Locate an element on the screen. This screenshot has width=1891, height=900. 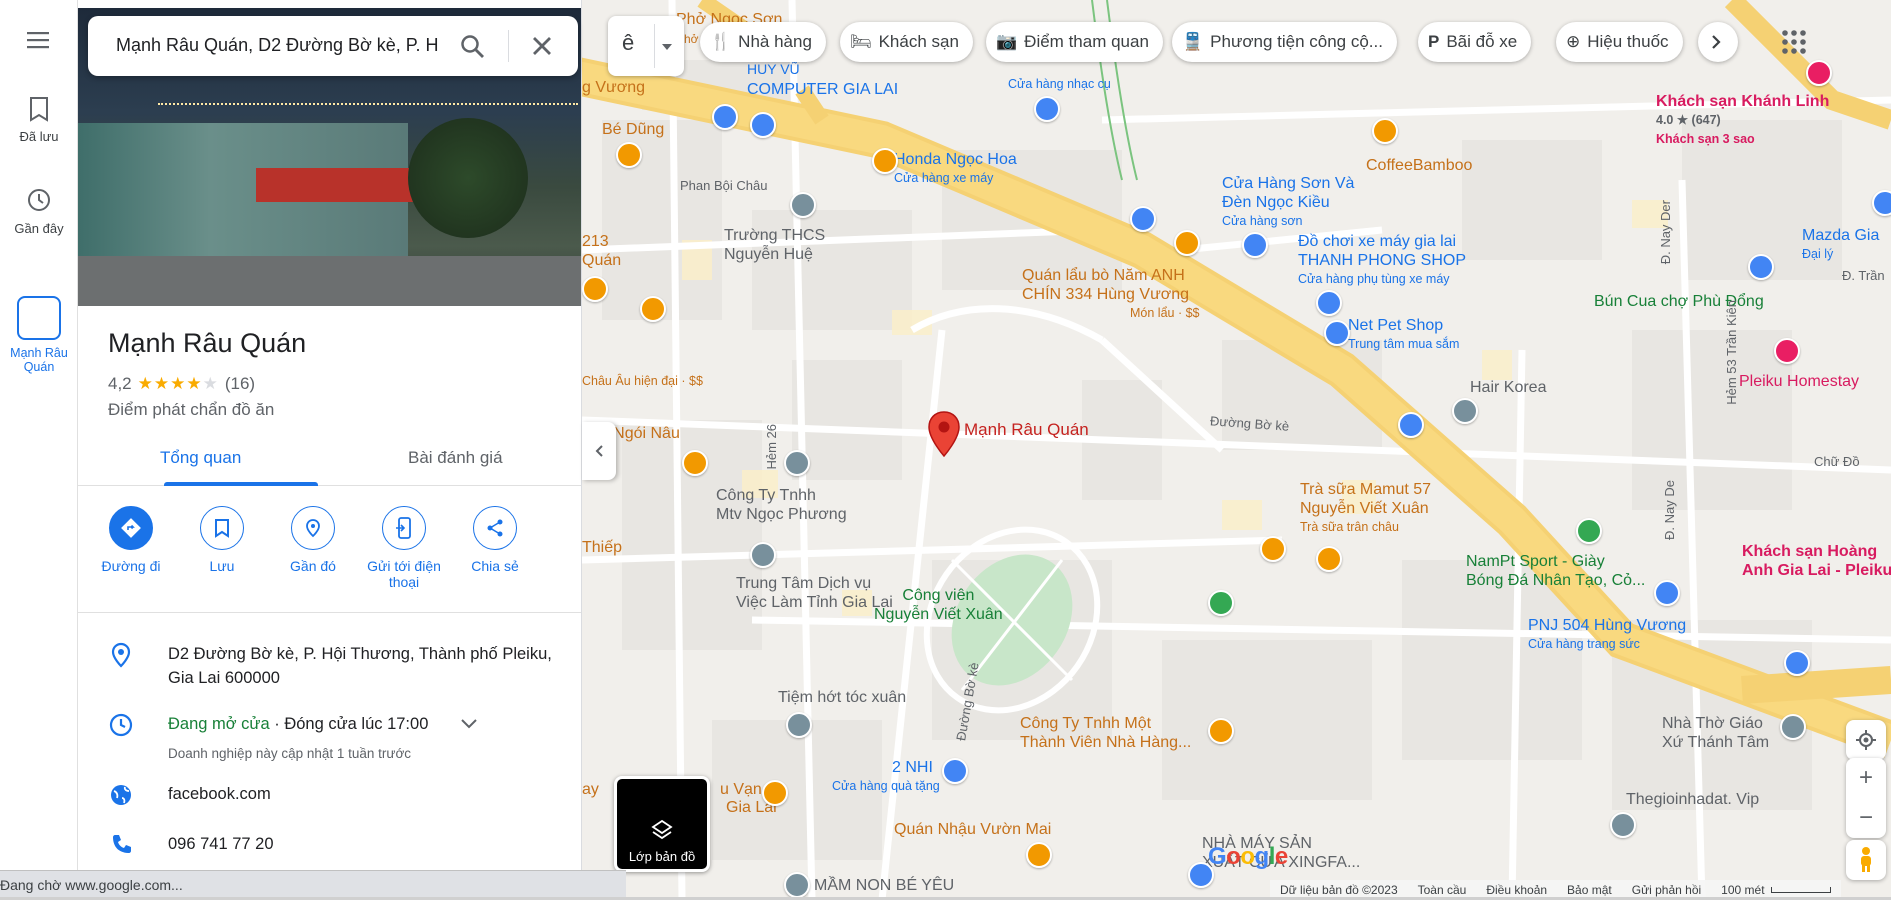
footer-privacy-link: Bảo mật is located at coordinates (1589, 890).